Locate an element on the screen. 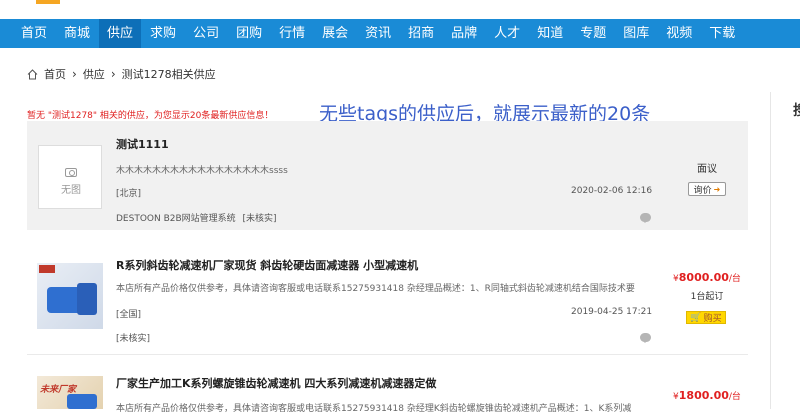  nav-item-gallery: 图库 is located at coordinates (636, 33).